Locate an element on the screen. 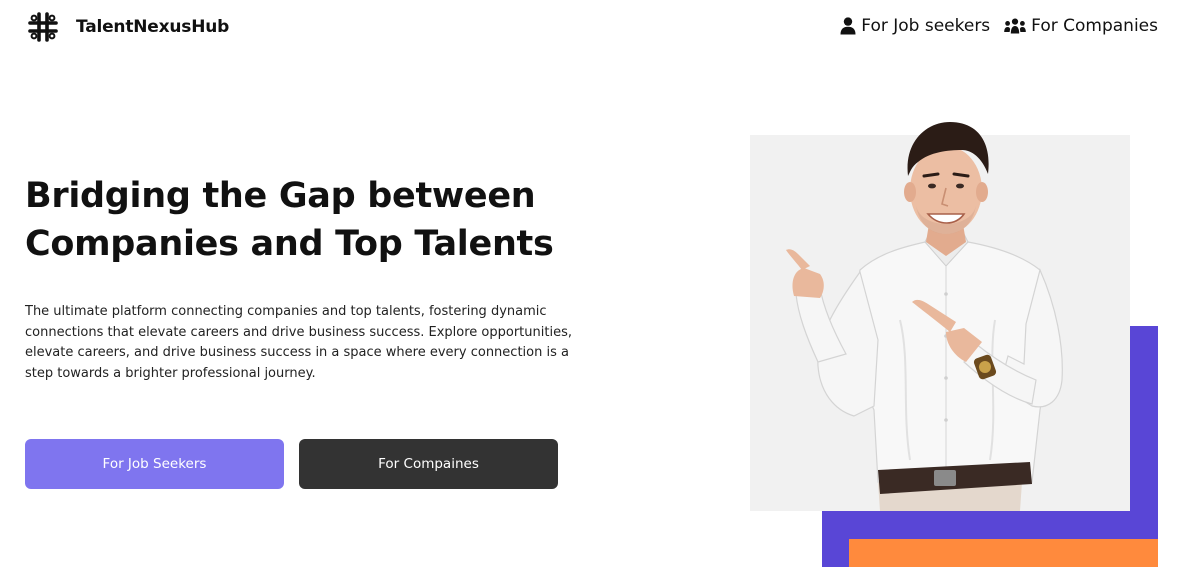 This screenshot has width=1188, height=580. hero-title-line-1: Bridging the Gap between is located at coordinates (280, 196).